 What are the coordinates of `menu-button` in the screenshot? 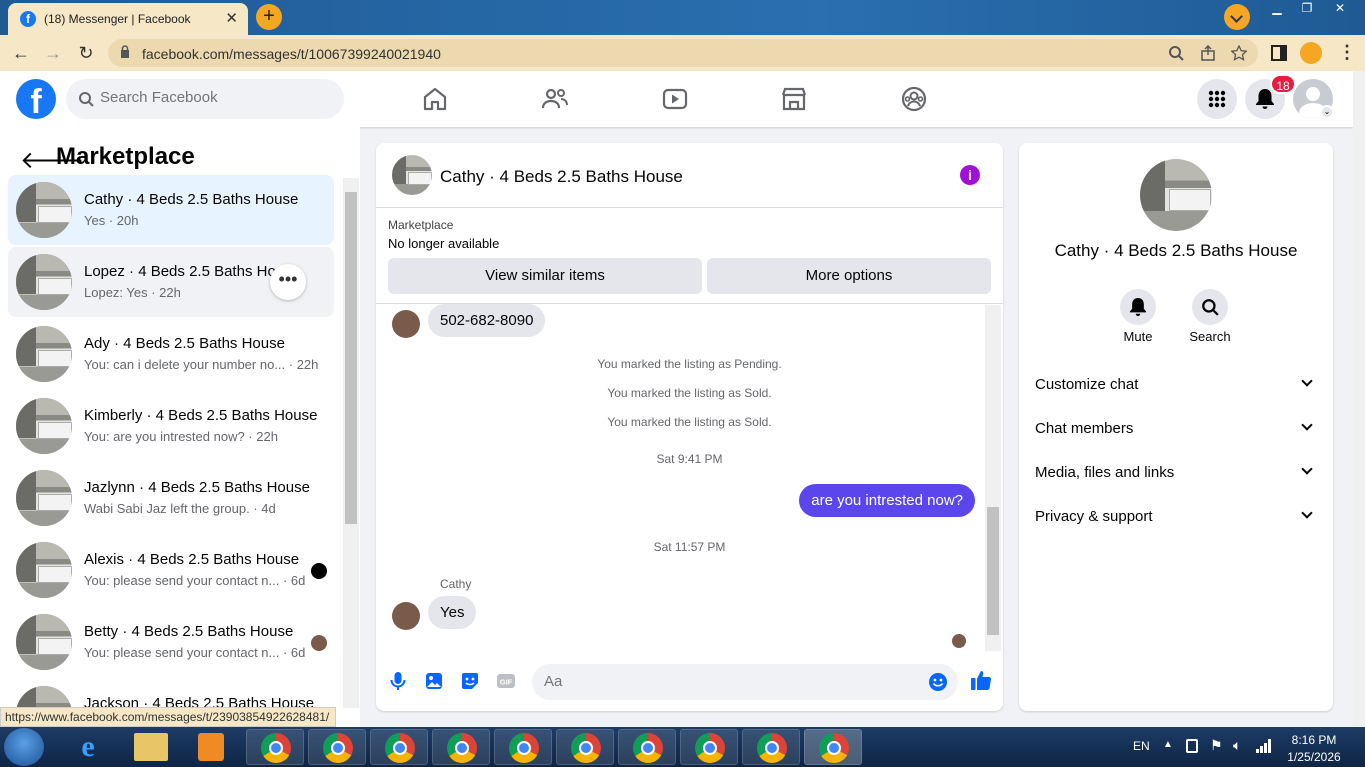 It's located at (1217, 99).